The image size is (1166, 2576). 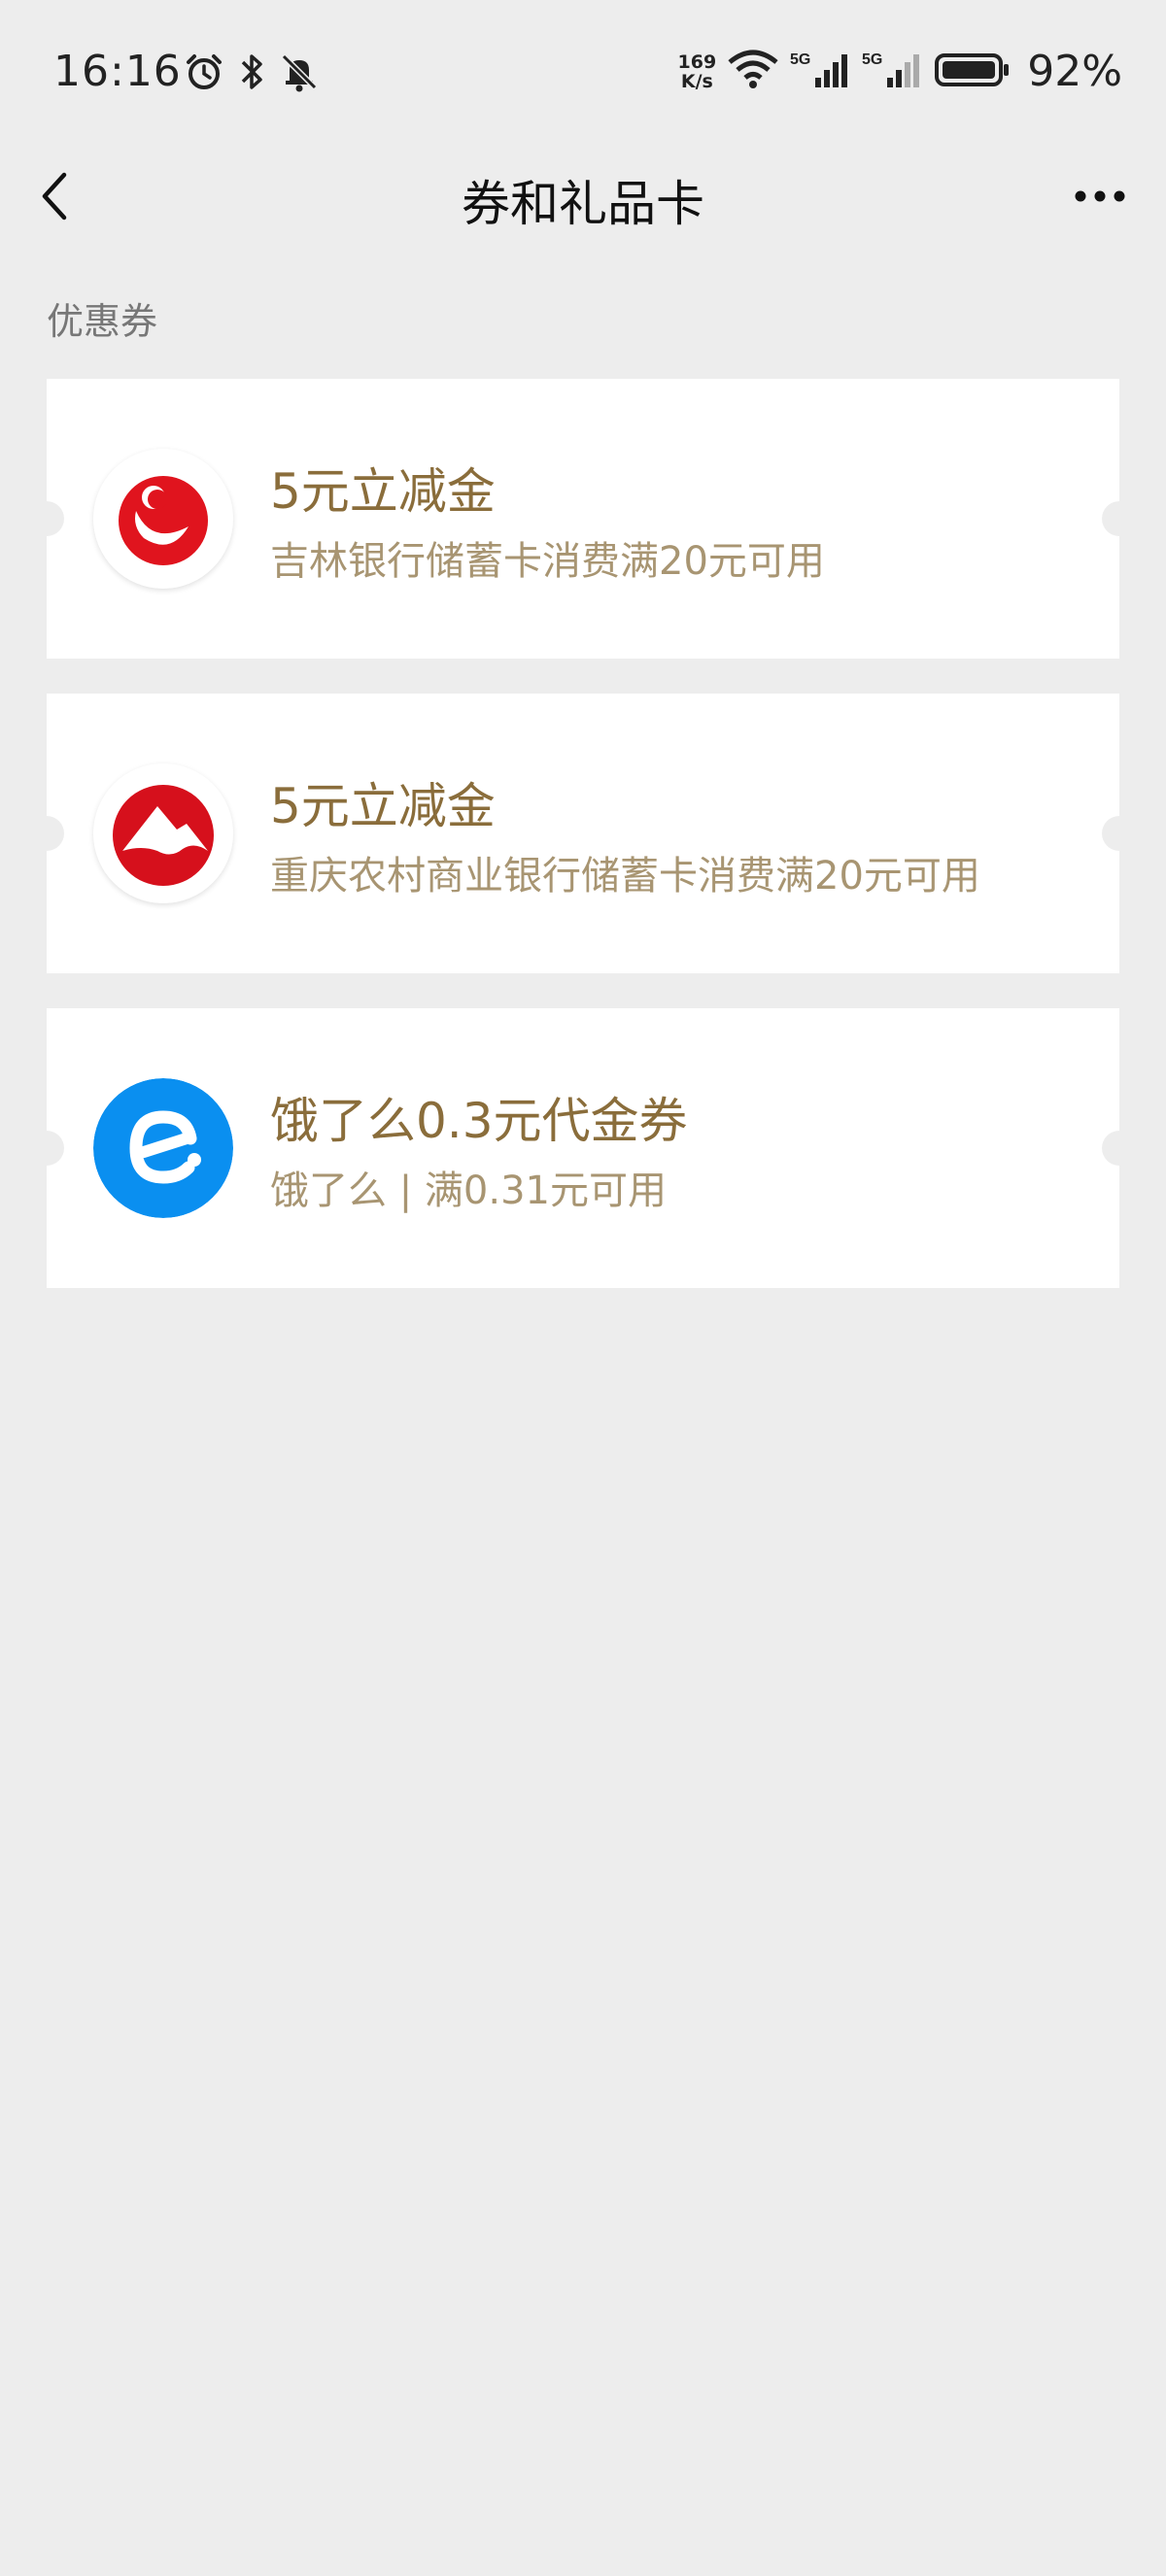 I want to click on coupon-card: 5元立减金 重庆农村商业银行储蓄卡消费满20元可用, so click(x=583, y=833).